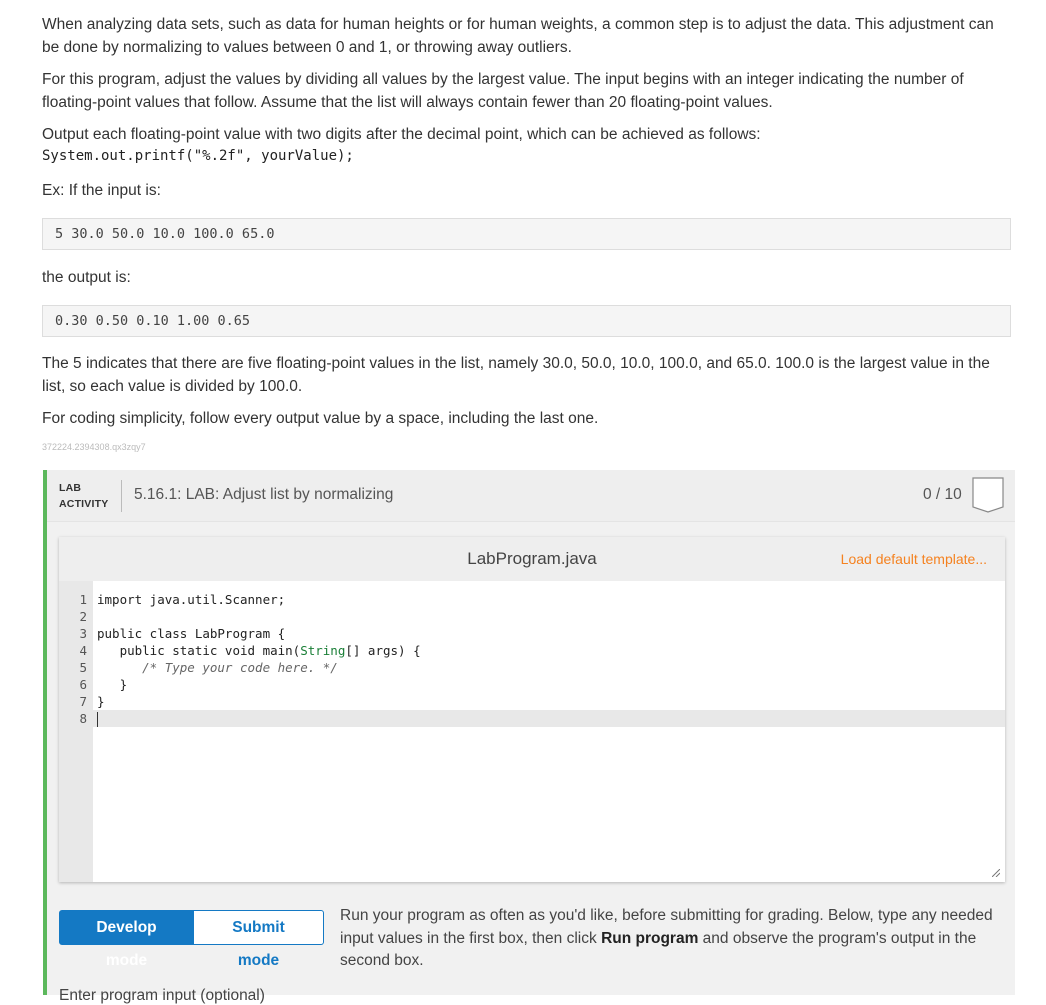  What do you see at coordinates (191, 633) in the screenshot?
I see `code-line-text: public class LabProgram {` at bounding box center [191, 633].